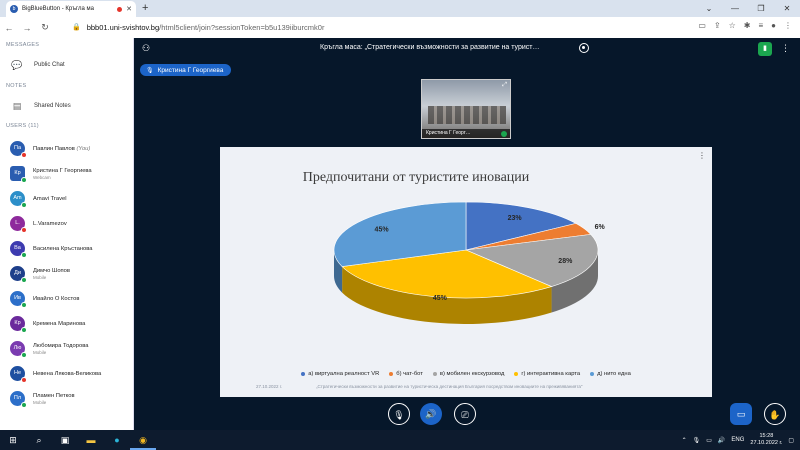 Image resolution: width=800 pixels, height=450 pixels. What do you see at coordinates (186, 70) in the screenshot?
I see `presenter-badge: 🎙 Кристина Г Георгиева` at bounding box center [186, 70].